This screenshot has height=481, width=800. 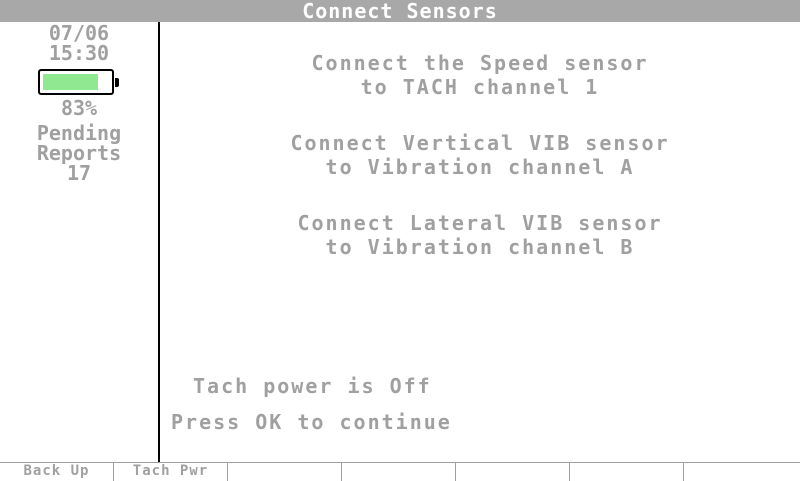 What do you see at coordinates (400, 11) in the screenshot?
I see `screen-title: Connect Sensors` at bounding box center [400, 11].